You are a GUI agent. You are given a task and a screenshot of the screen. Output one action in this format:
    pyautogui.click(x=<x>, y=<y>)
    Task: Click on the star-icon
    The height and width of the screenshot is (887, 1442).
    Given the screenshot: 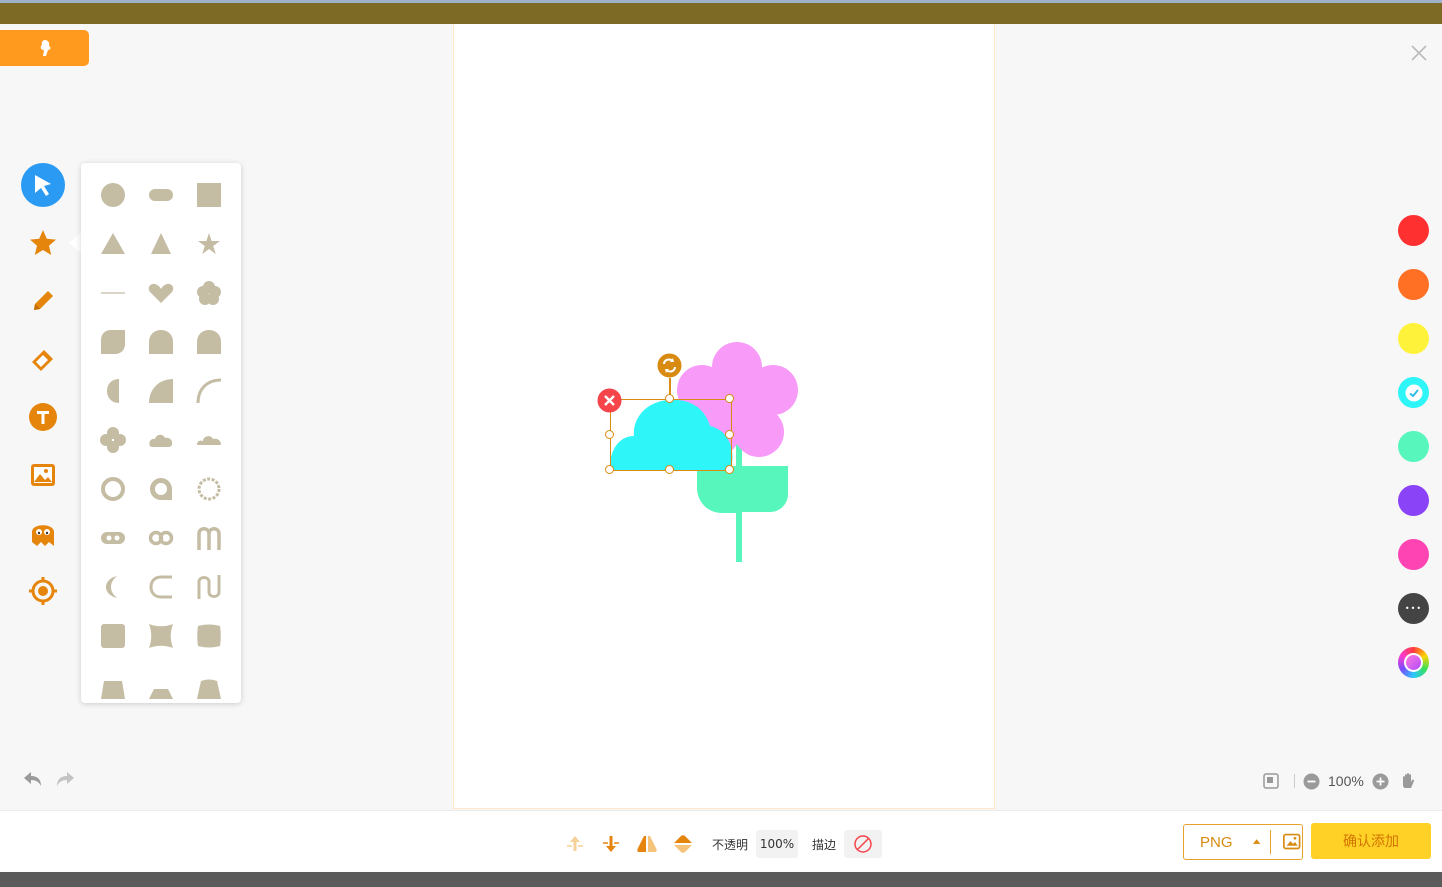 What is the action you would take?
    pyautogui.click(x=209, y=243)
    